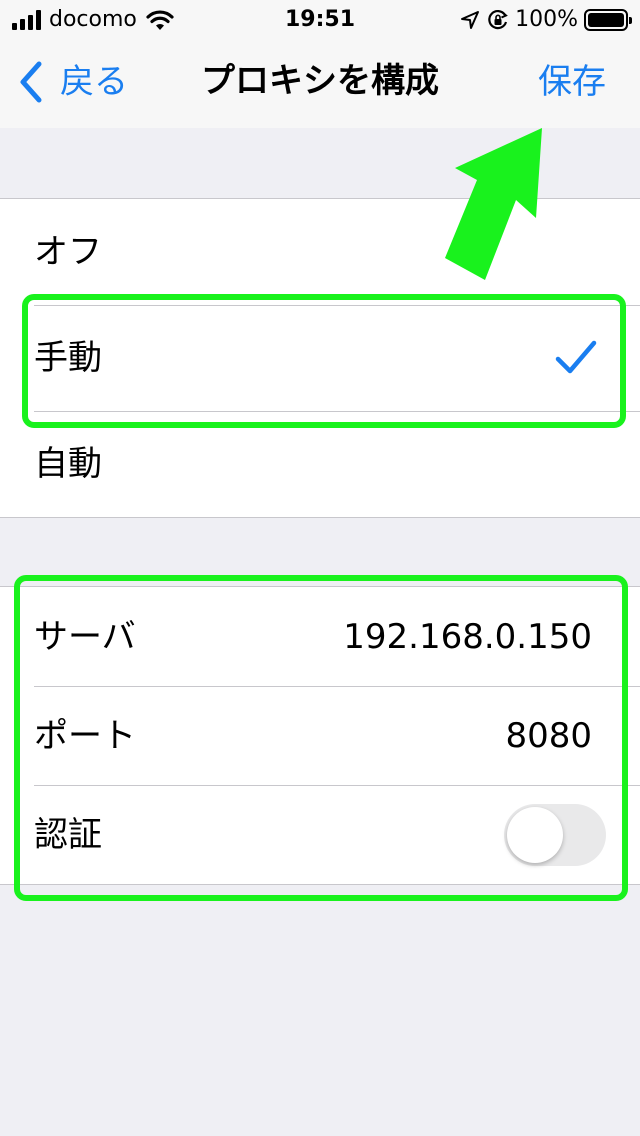  What do you see at coordinates (555, 736) in the screenshot?
I see `port-value: 8080` at bounding box center [555, 736].